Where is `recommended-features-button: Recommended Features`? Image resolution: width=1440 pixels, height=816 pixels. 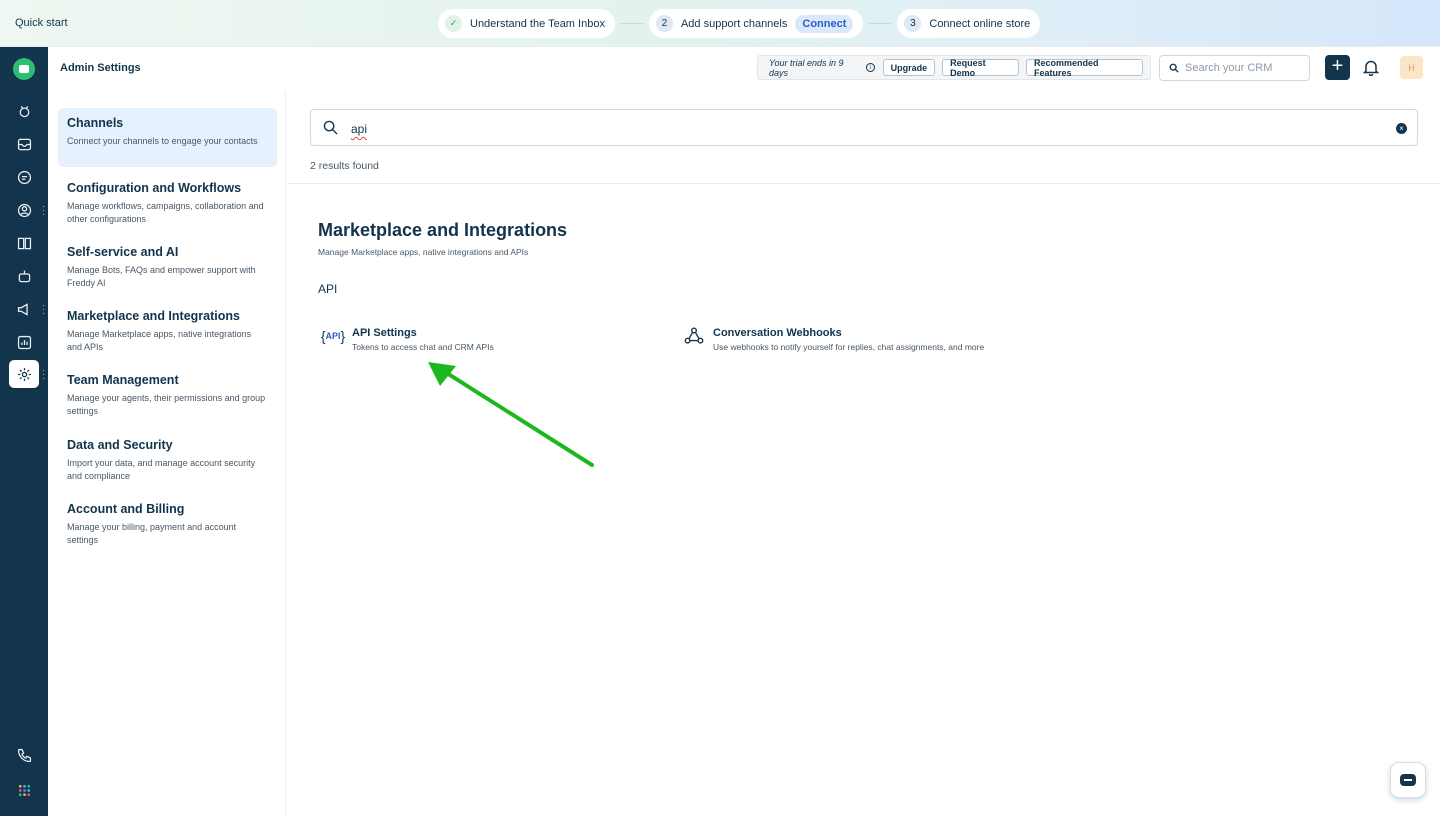
recommended-features-button: Recommended Features is located at coordinates (1084, 68).